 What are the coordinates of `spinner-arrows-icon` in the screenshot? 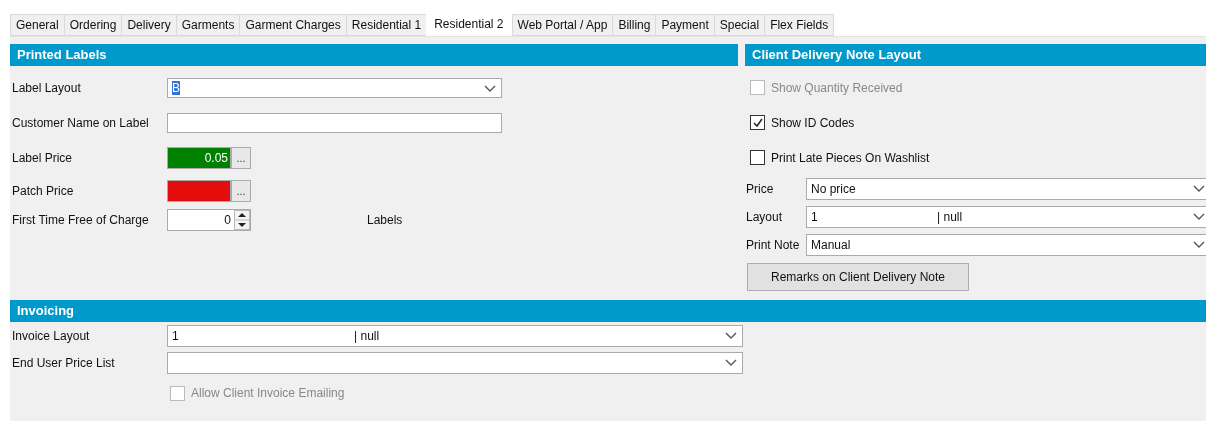 It's located at (242, 219).